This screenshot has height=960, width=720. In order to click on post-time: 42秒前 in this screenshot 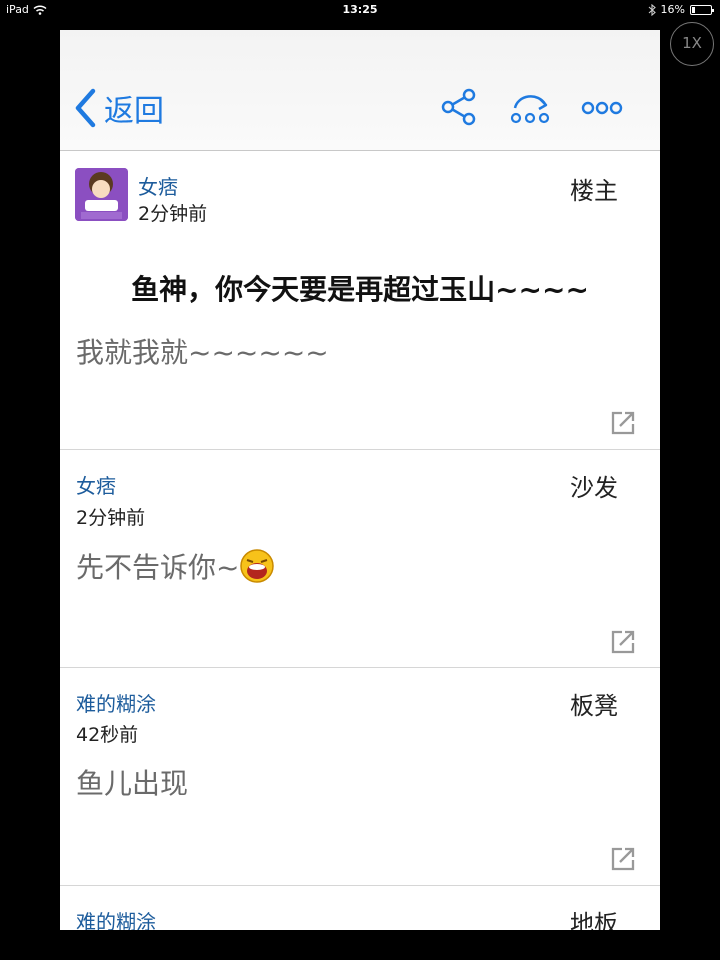, I will do `click(107, 735)`.